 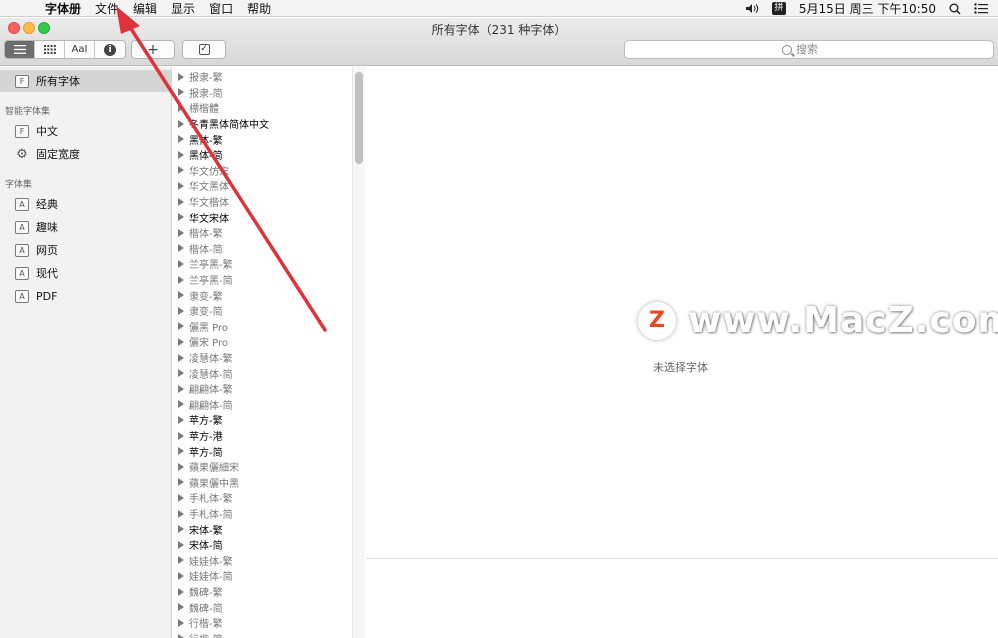 What do you see at coordinates (65, 8) in the screenshot?
I see `menu-fontbook: 字体册` at bounding box center [65, 8].